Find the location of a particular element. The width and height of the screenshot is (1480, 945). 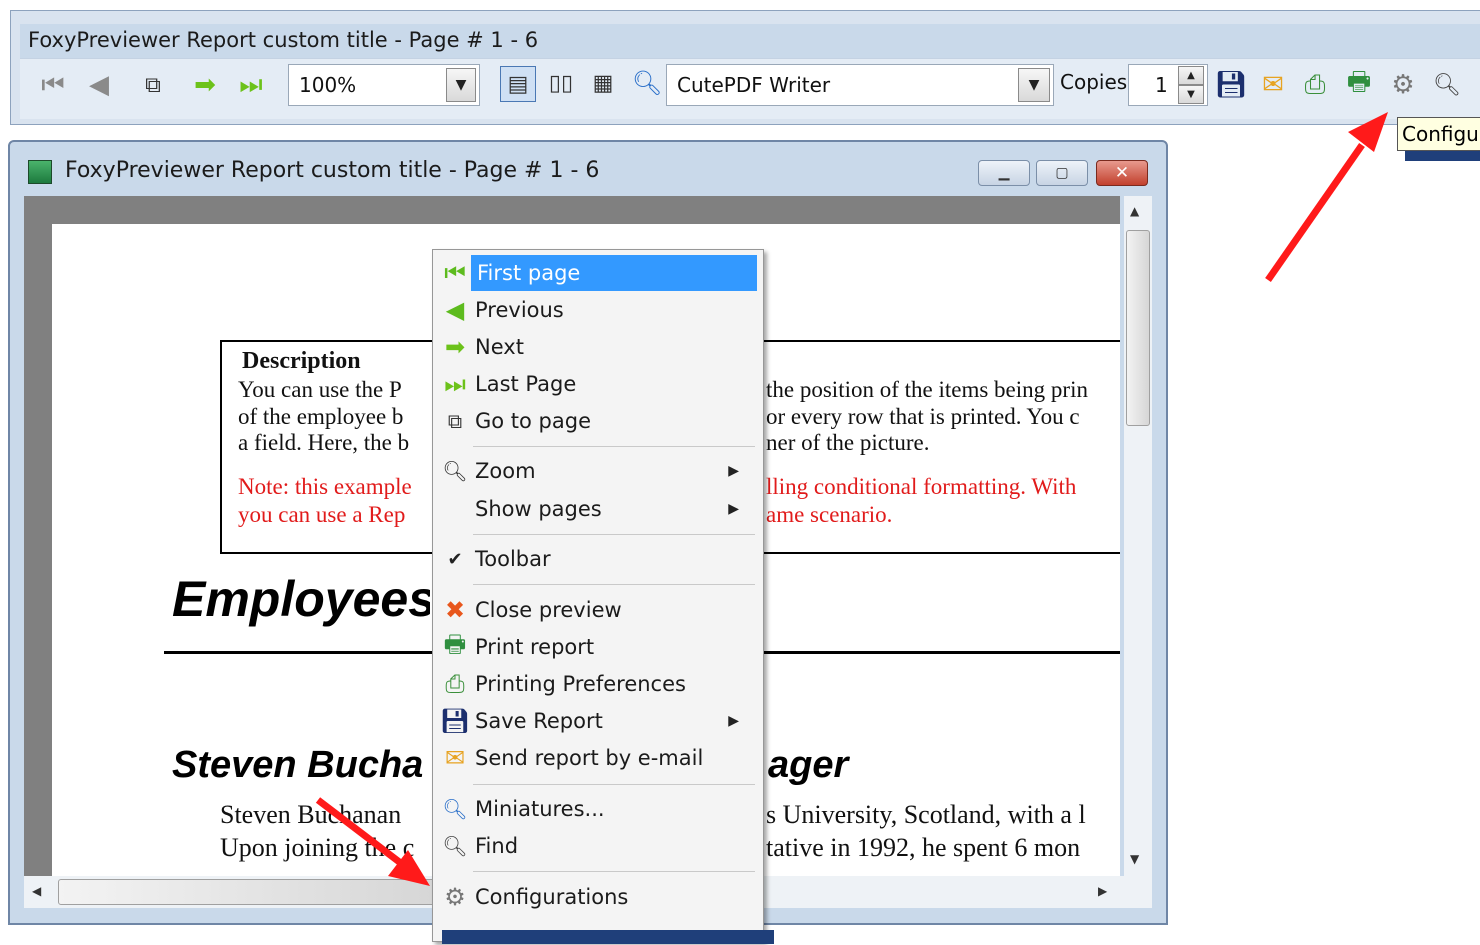

two-pages-icon: ▯▯ is located at coordinates (561, 83).